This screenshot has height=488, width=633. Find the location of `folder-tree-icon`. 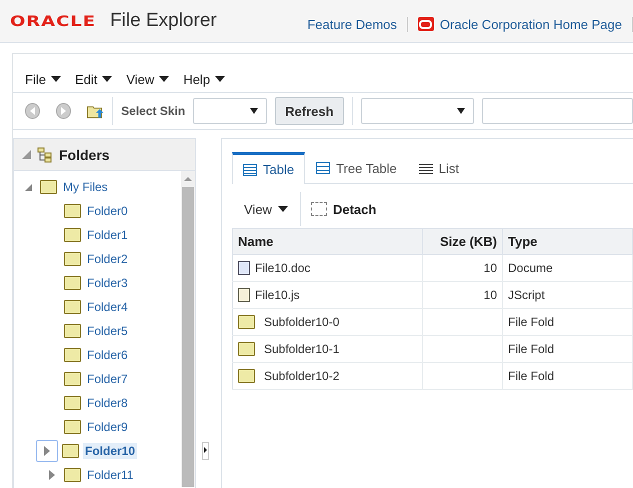

folder-tree-icon is located at coordinates (45, 154).